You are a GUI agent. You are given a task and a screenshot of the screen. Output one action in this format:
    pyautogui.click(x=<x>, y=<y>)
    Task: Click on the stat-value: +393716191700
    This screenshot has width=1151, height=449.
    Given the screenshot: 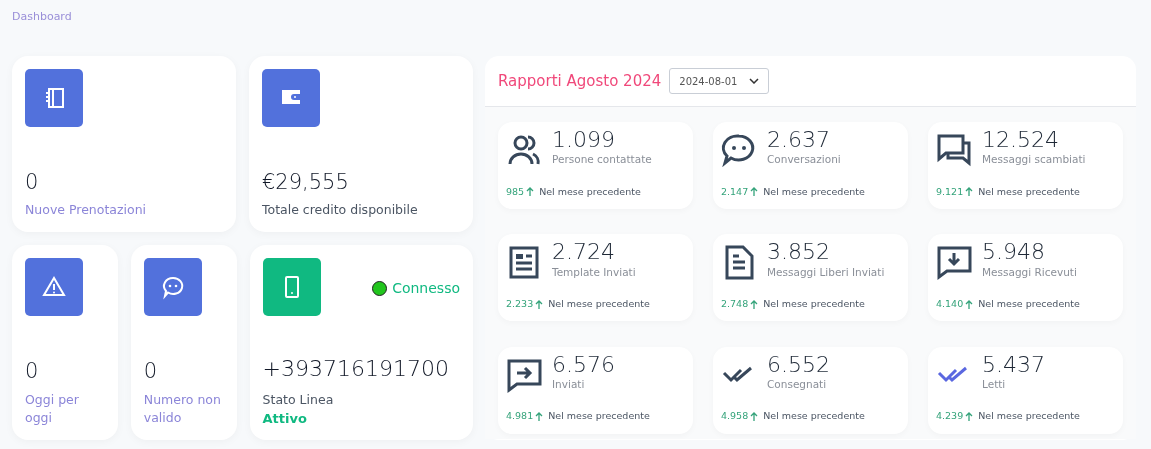 What is the action you would take?
    pyautogui.click(x=356, y=369)
    